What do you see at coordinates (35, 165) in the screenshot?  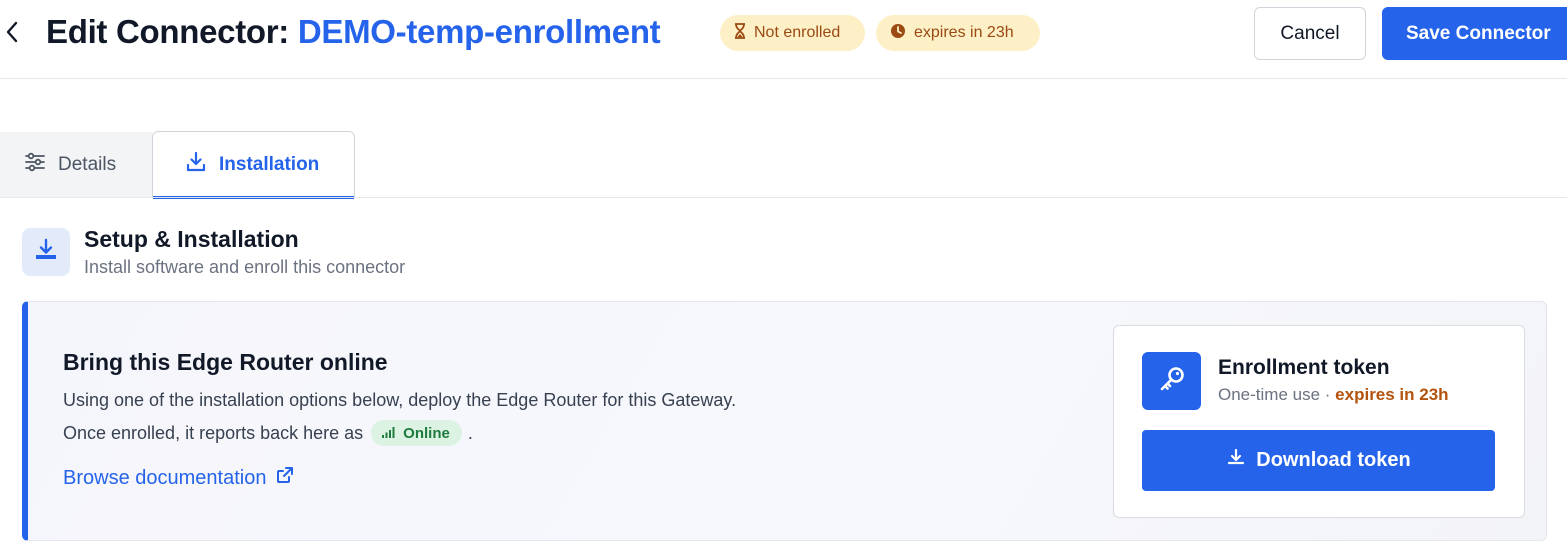 I see `sliders-icon` at bounding box center [35, 165].